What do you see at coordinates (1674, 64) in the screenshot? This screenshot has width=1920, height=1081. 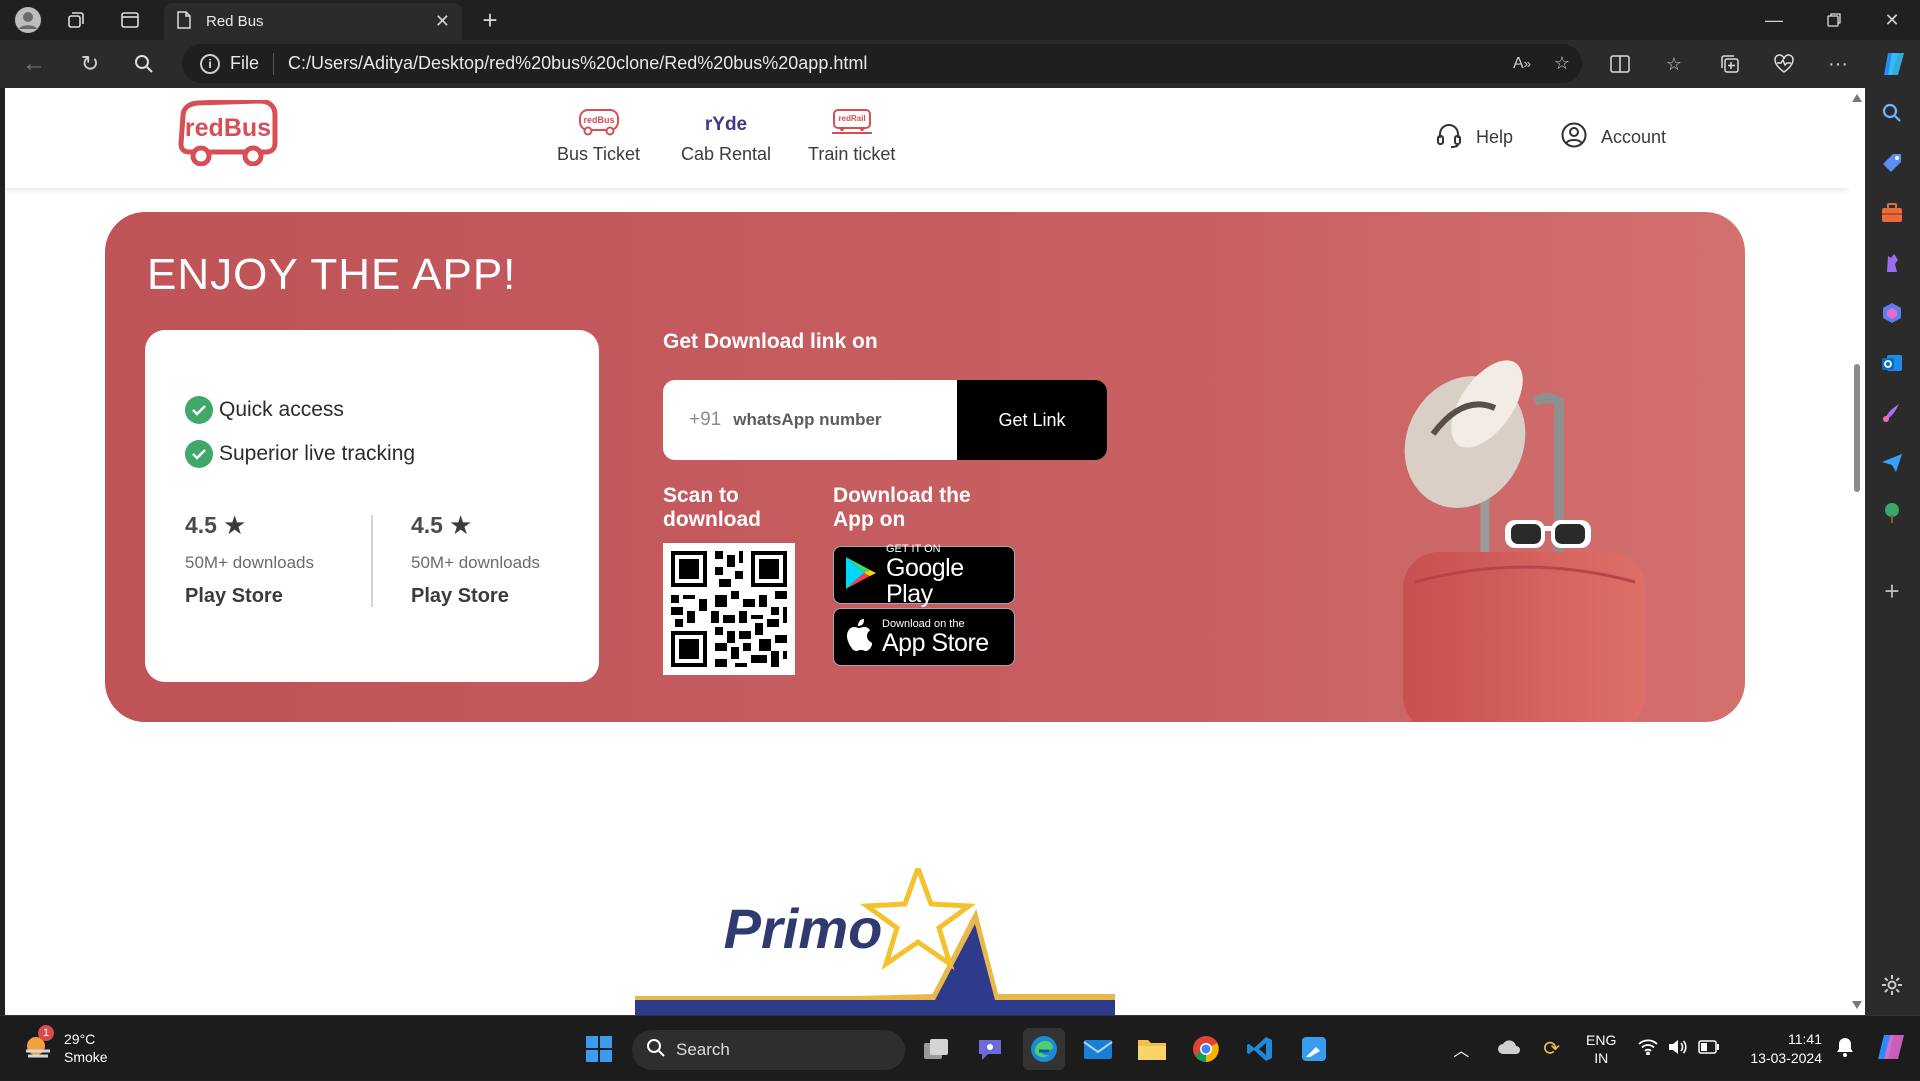 I see `favorites-icon: ☆` at bounding box center [1674, 64].